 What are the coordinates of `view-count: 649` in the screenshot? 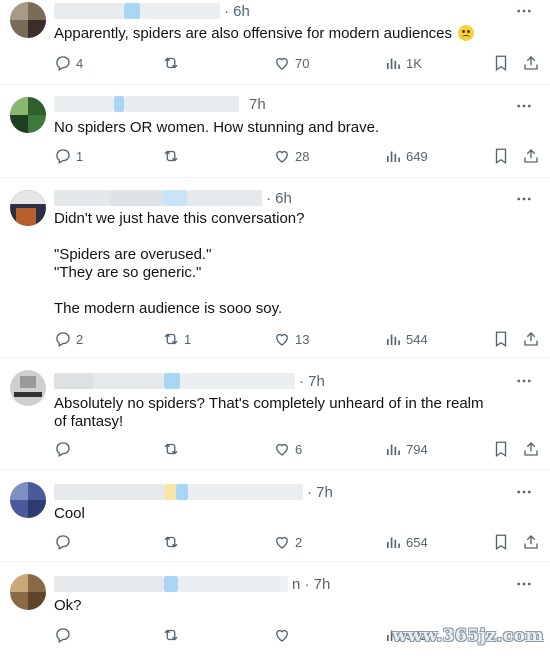 It's located at (417, 156).